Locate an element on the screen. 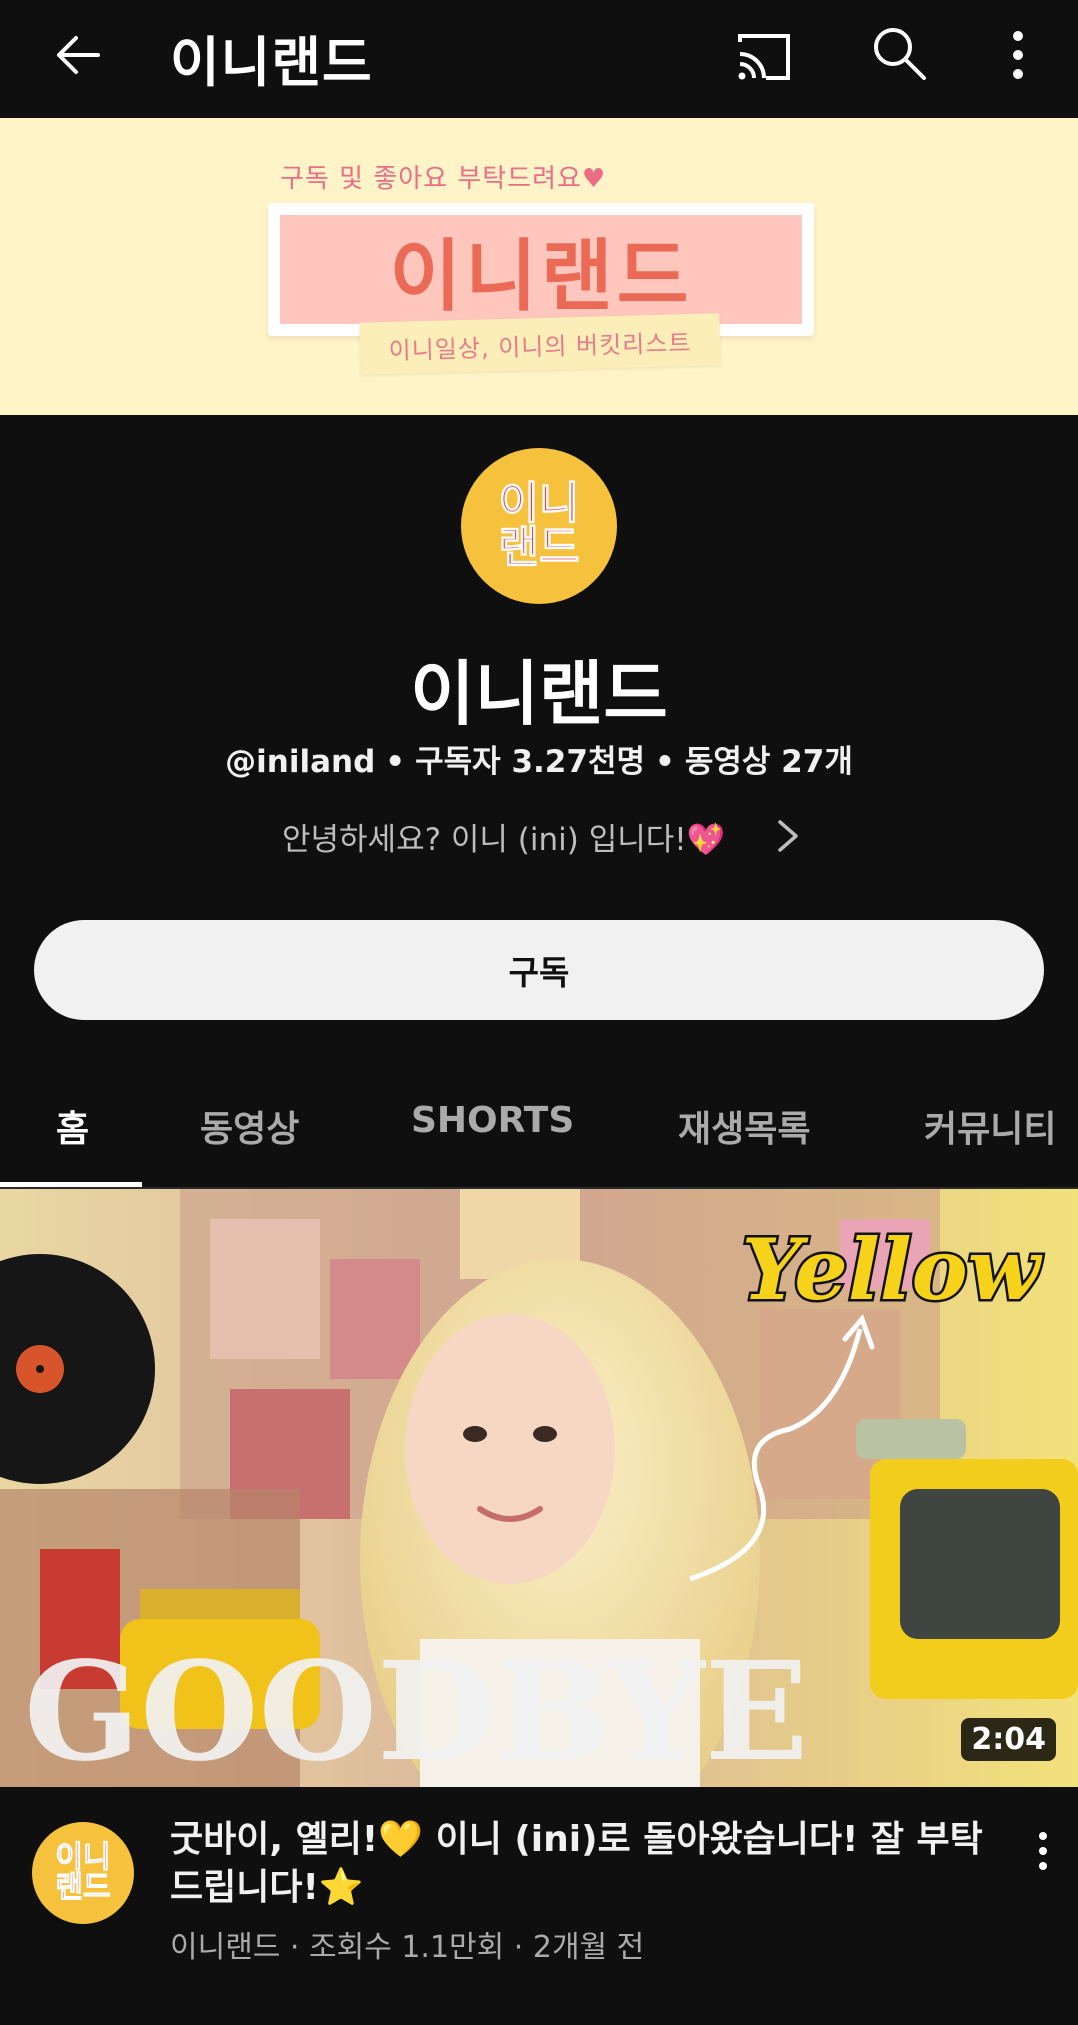 This screenshot has width=1078, height=2025. banner-board: 이니랜드 is located at coordinates (541, 269).